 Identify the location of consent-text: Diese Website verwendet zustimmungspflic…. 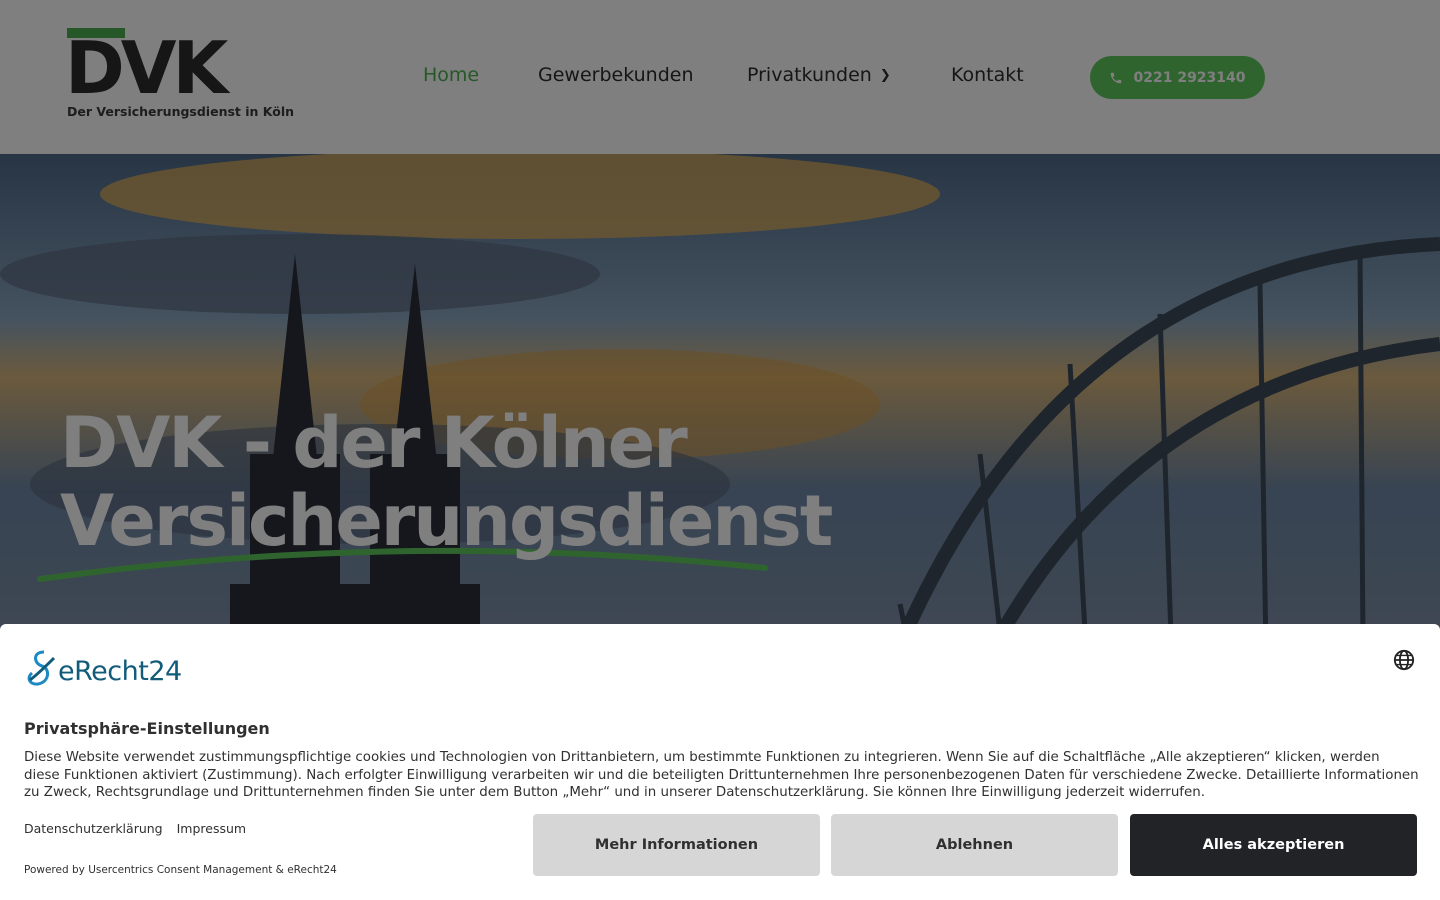
(721, 775).